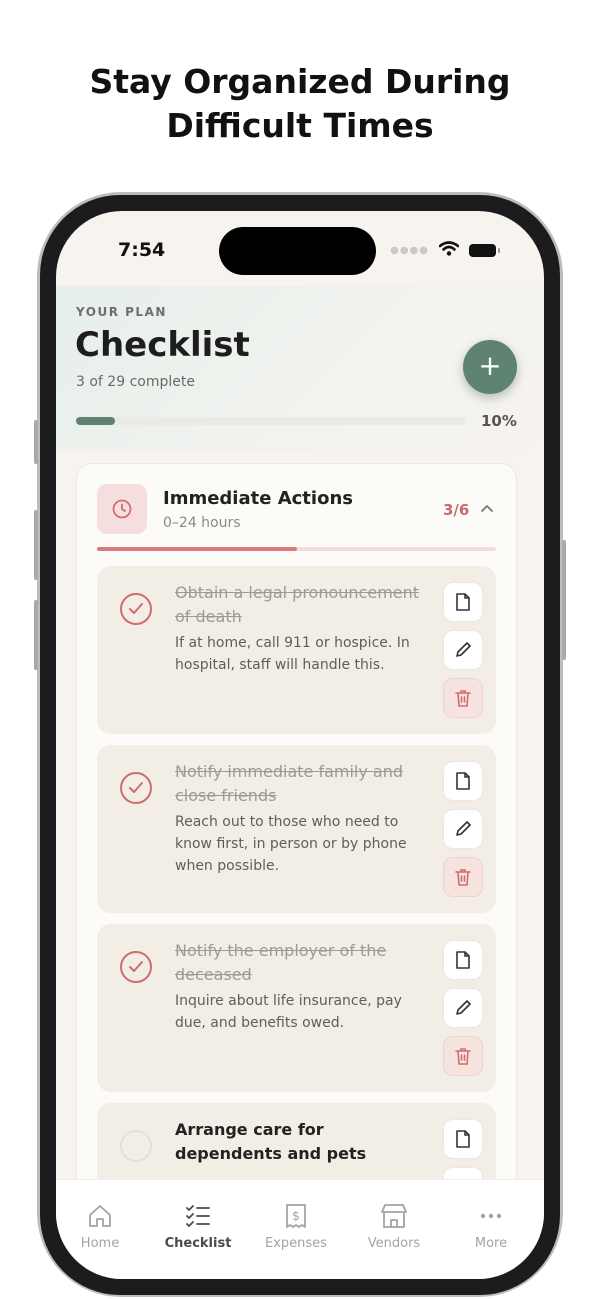 Image resolution: width=600 pixels, height=1299 pixels. What do you see at coordinates (449, 250) in the screenshot?
I see `wifi-icon` at bounding box center [449, 250].